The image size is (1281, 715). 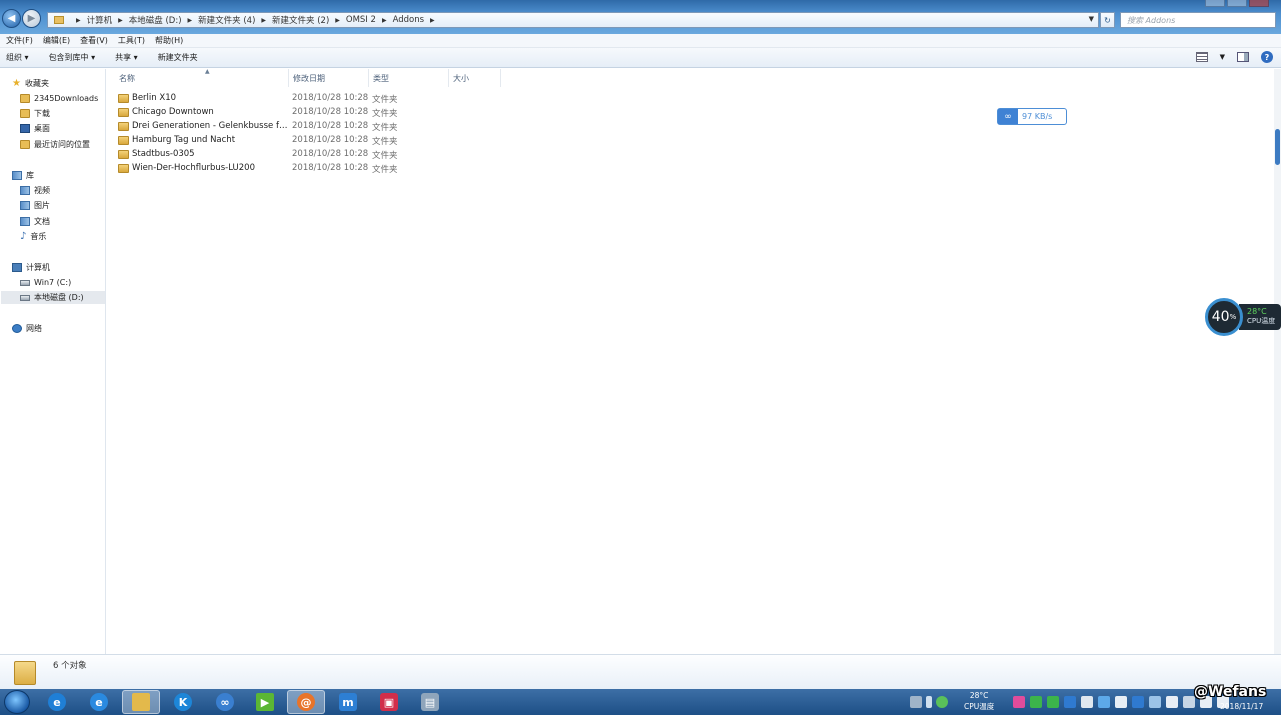 What do you see at coordinates (315, 154) in the screenshot?
I see `file-row: Stadtbus-0305 2018/10/28 10:28 文件夹` at bounding box center [315, 154].